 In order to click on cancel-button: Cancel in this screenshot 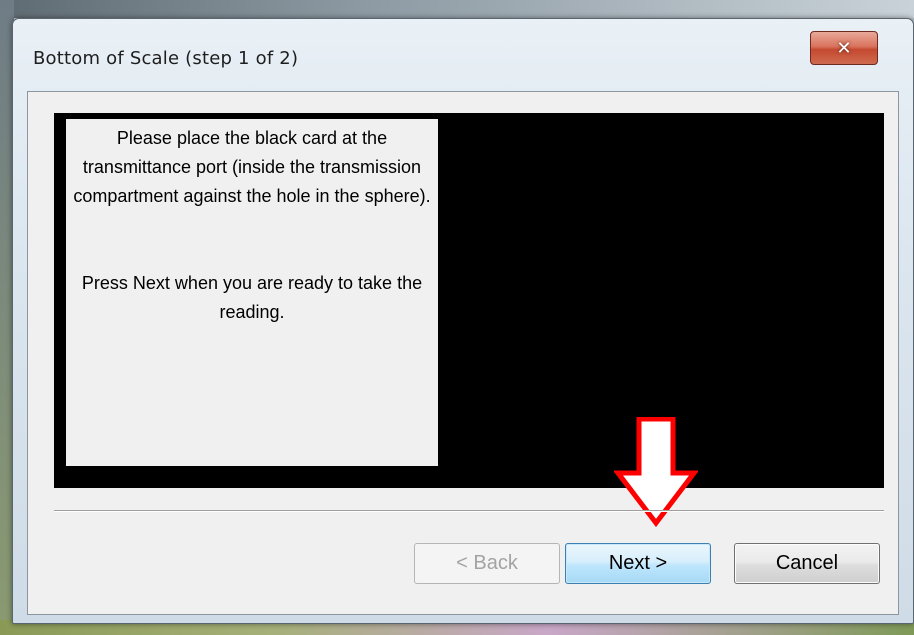, I will do `click(807, 563)`.